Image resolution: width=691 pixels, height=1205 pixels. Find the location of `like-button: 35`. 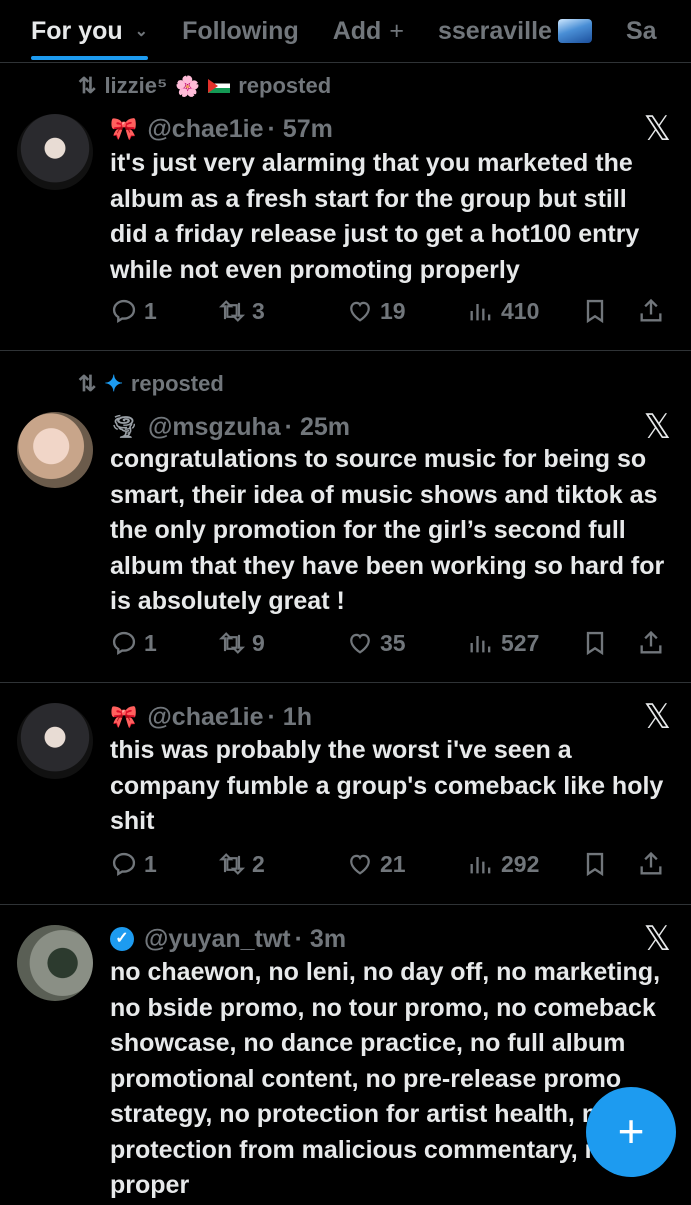

like-button: 35 is located at coordinates (406, 643).